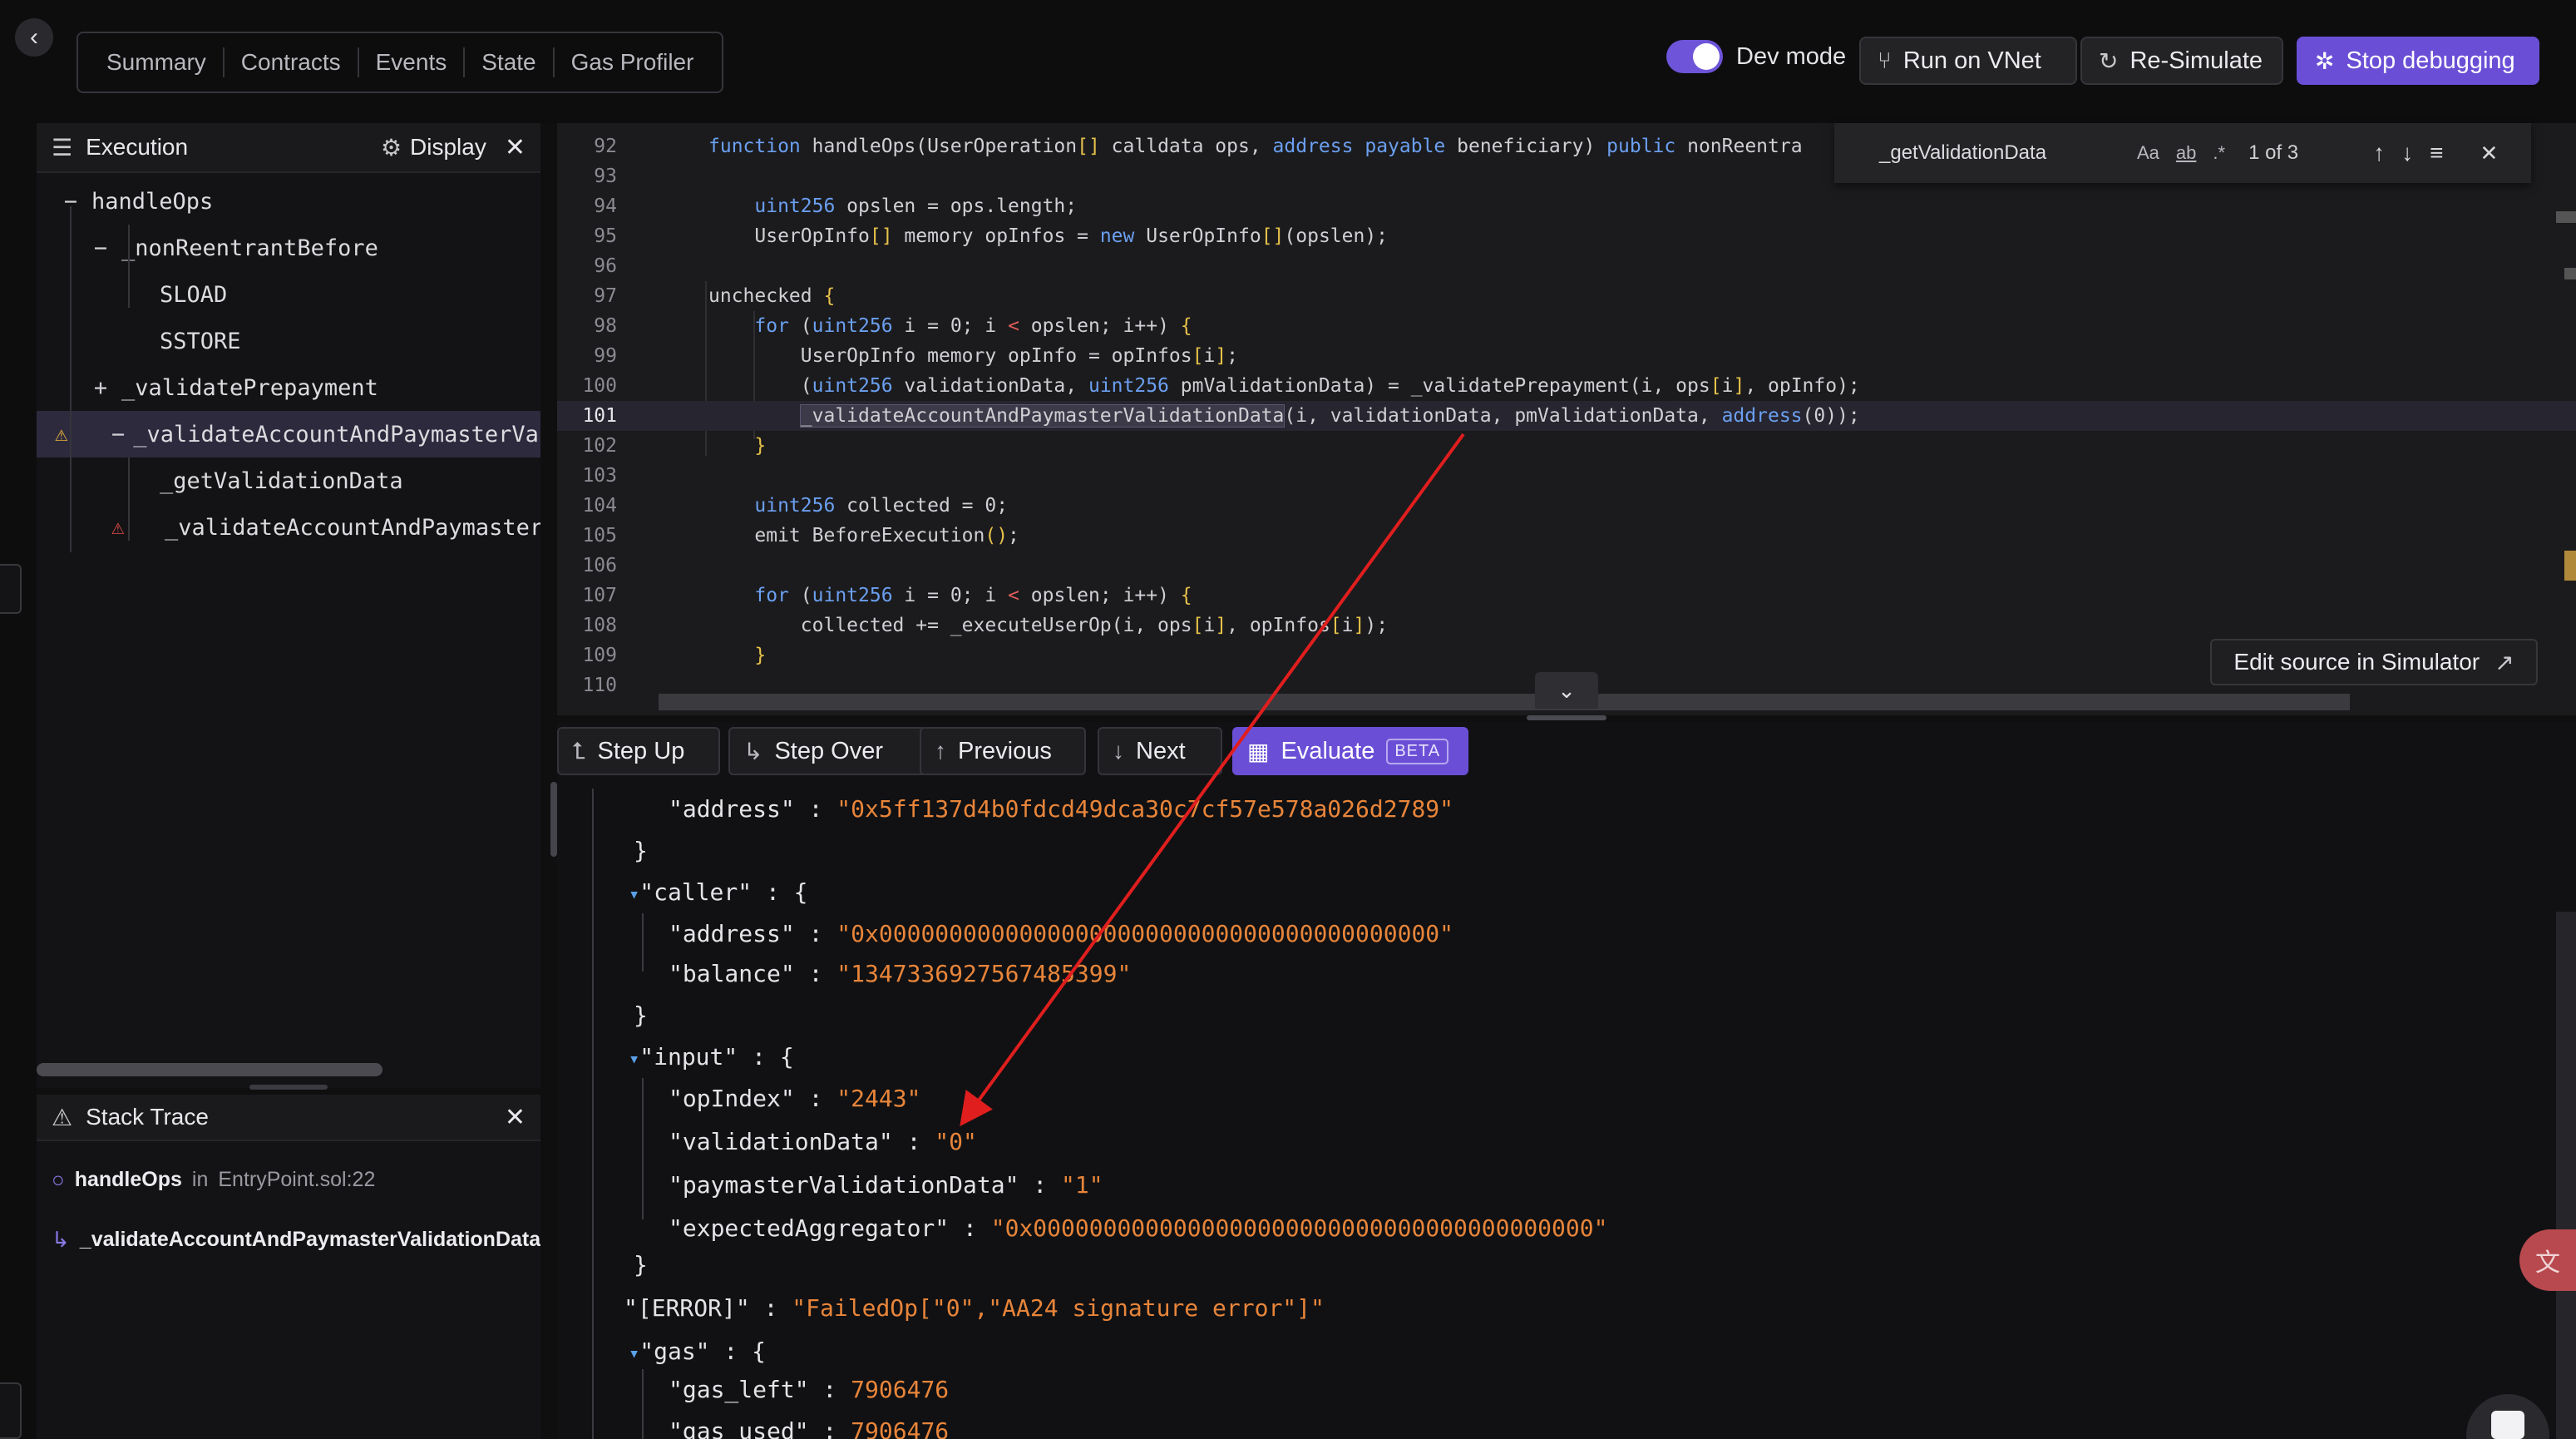 Image resolution: width=2576 pixels, height=1439 pixels. I want to click on step-over-label: Step Over, so click(829, 750).